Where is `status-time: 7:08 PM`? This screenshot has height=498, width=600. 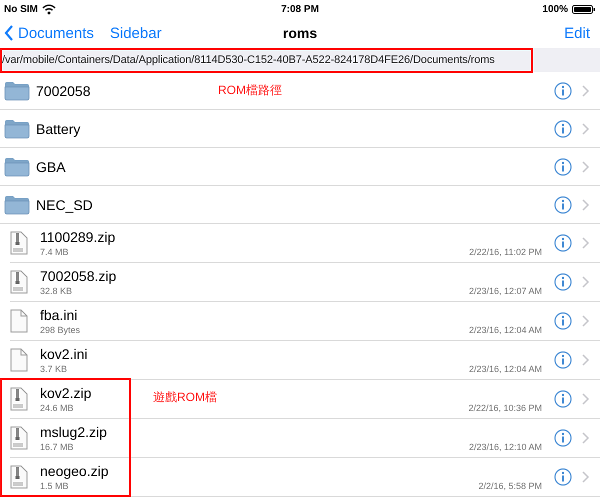 status-time: 7:08 PM is located at coordinates (300, 9).